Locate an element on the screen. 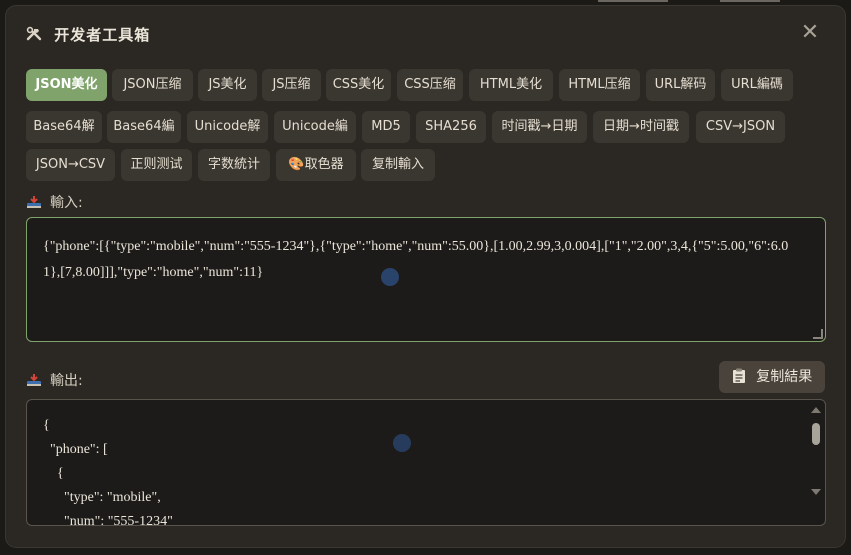 This screenshot has width=851, height=555. tool-regex-test: 正则测试 is located at coordinates (156, 165).